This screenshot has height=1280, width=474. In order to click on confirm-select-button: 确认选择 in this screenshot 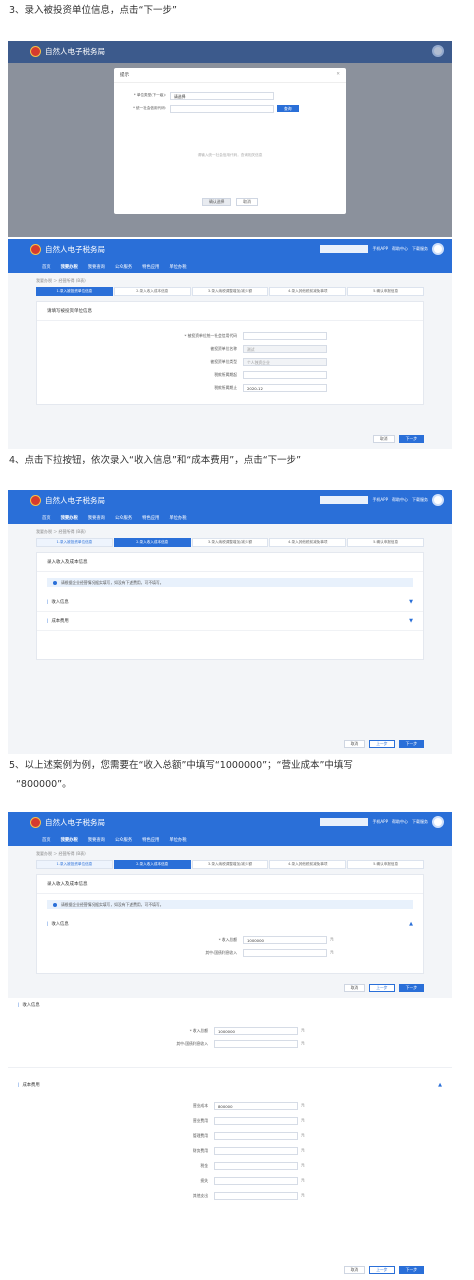, I will do `click(217, 202)`.